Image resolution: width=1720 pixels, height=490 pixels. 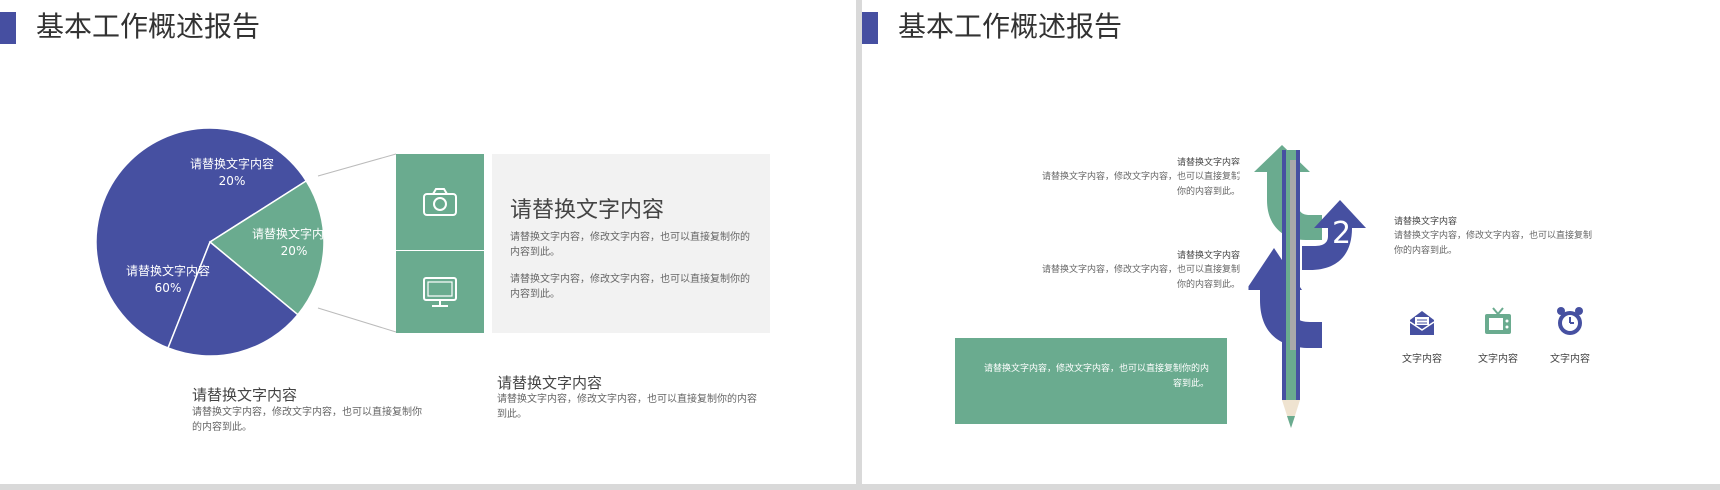 I want to click on arrow-3-number: 3, so click(x=1240, y=177).